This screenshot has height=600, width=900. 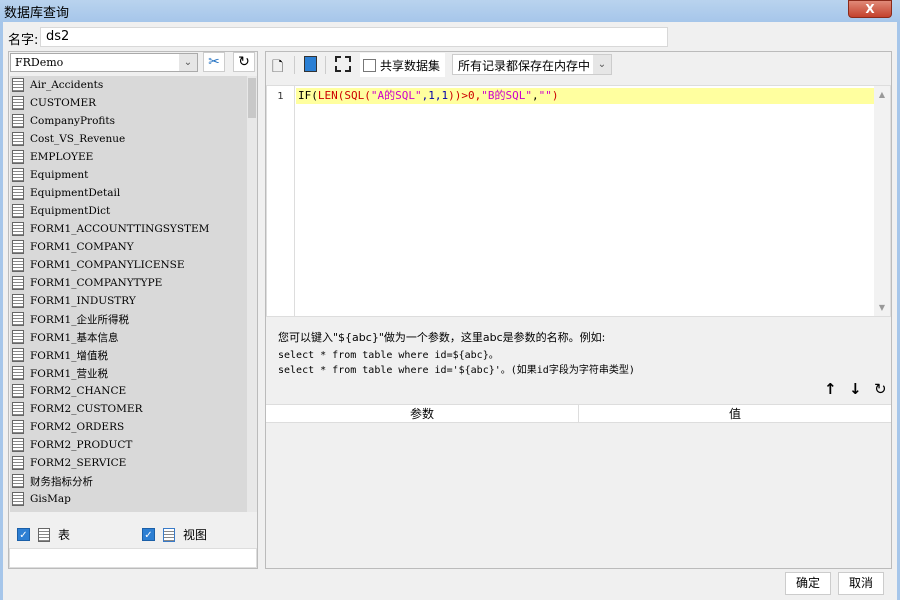 I want to click on code-token: ,1,1, so click(x=435, y=95).